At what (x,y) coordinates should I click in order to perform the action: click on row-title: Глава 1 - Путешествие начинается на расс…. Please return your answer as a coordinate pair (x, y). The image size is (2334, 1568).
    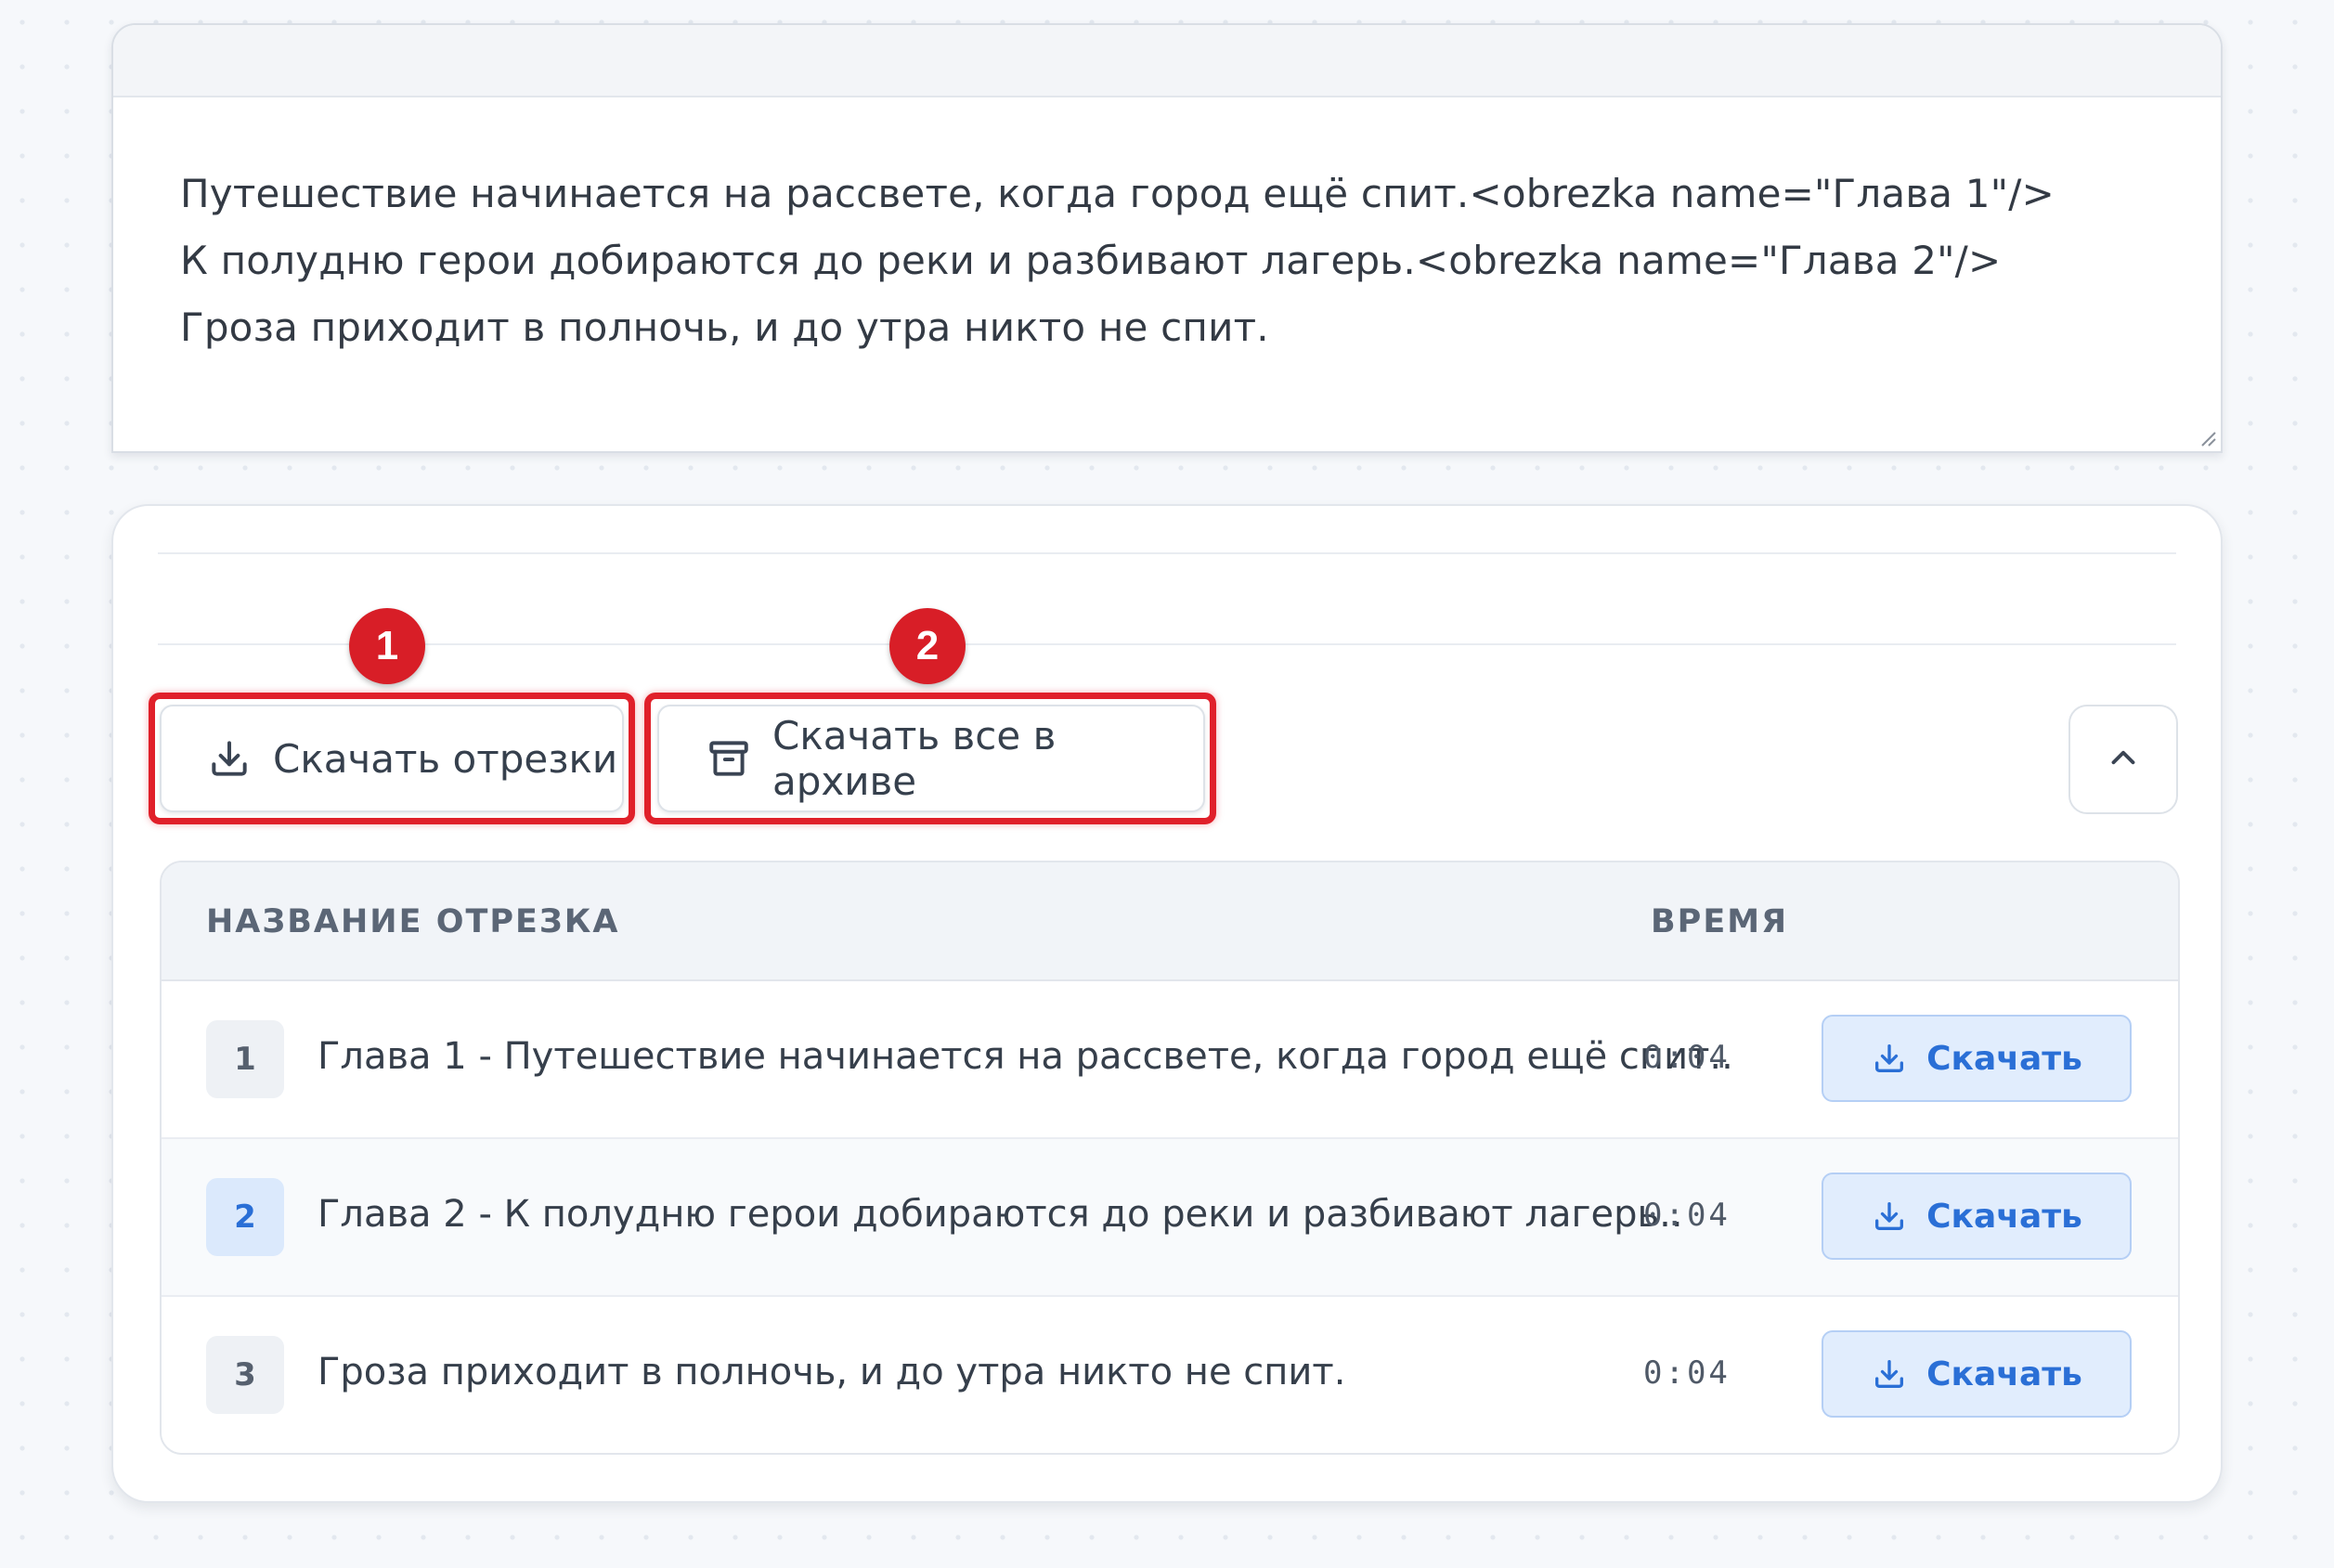
    Looking at the image, I should click on (1025, 1056).